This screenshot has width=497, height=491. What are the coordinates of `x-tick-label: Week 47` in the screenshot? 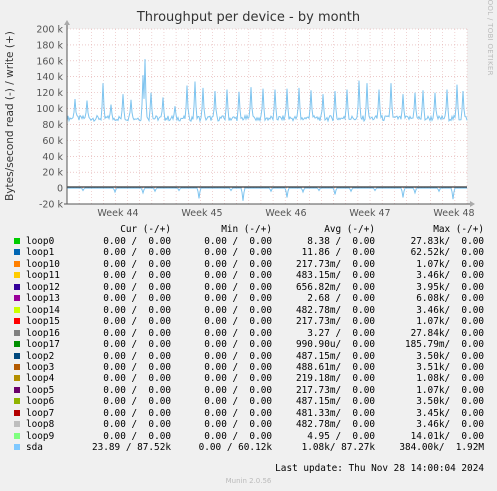 It's located at (369, 213).